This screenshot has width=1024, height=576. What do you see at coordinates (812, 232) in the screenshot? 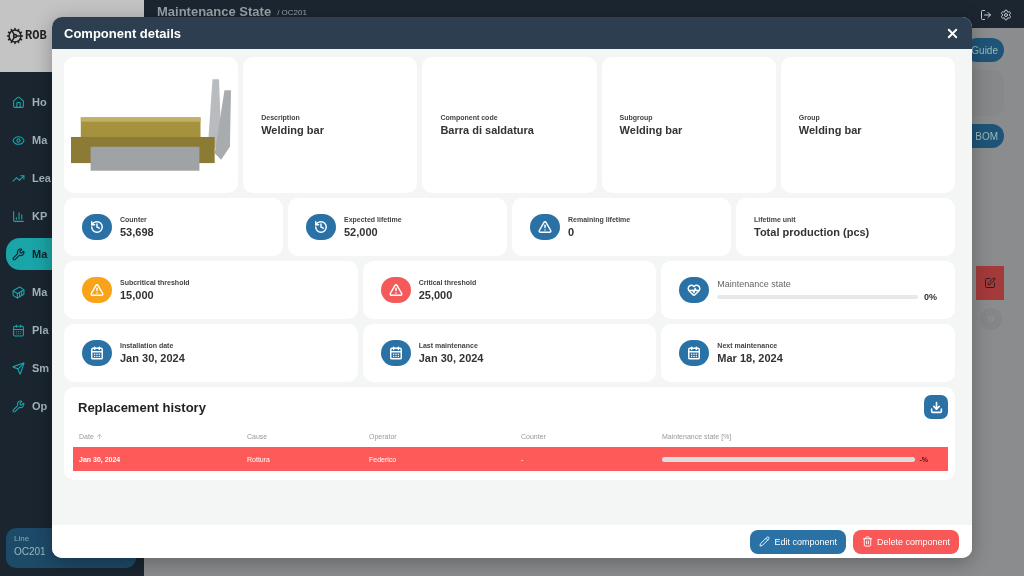
I see `field-value: Total production (pcs)` at bounding box center [812, 232].